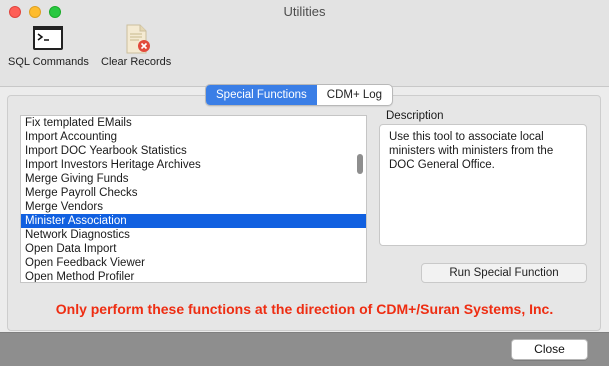 Image resolution: width=609 pixels, height=366 pixels. What do you see at coordinates (138, 39) in the screenshot?
I see `clear-records-icon` at bounding box center [138, 39].